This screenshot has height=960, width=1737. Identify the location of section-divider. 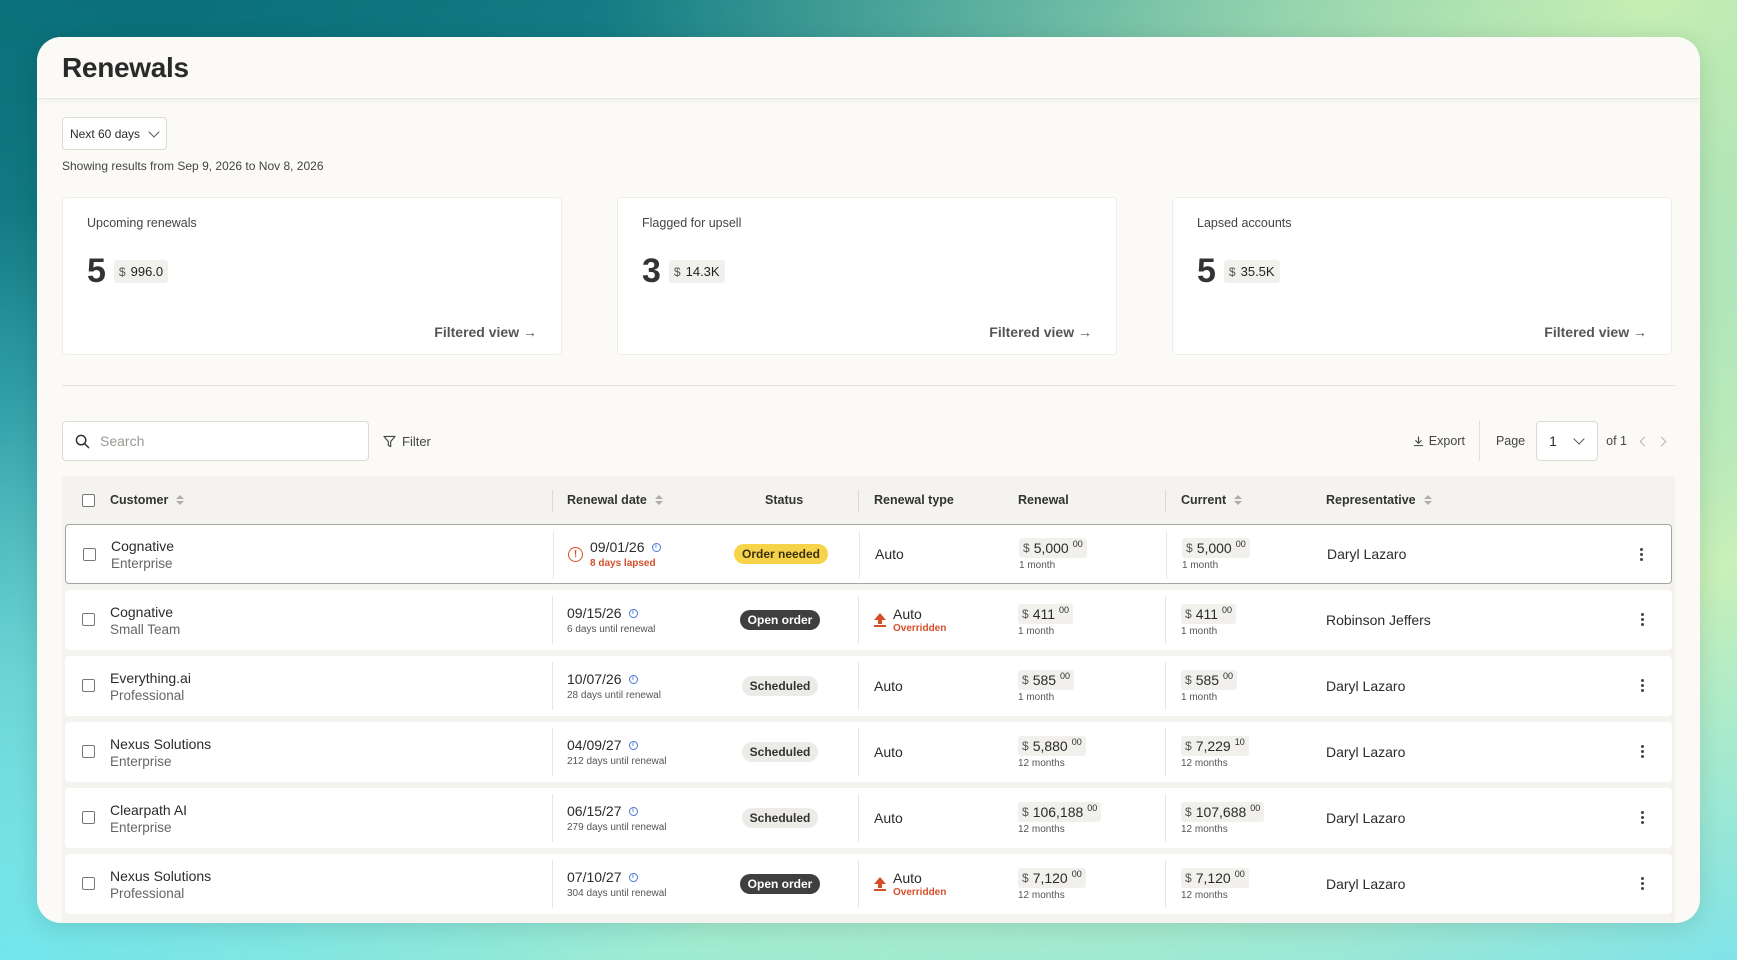
(868, 385).